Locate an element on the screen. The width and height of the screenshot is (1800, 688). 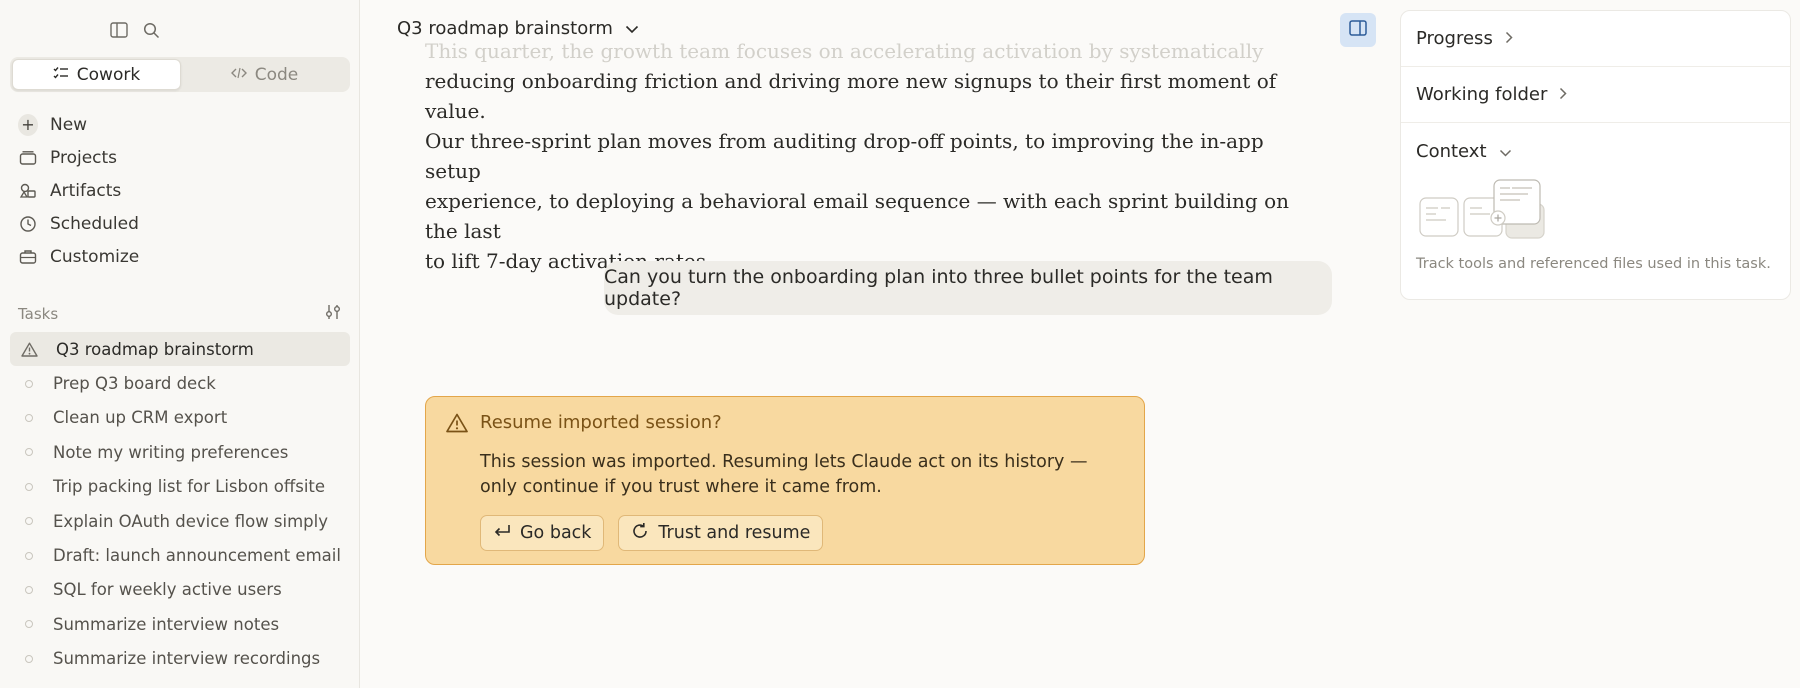
context-label: Context is located at coordinates (1451, 151).